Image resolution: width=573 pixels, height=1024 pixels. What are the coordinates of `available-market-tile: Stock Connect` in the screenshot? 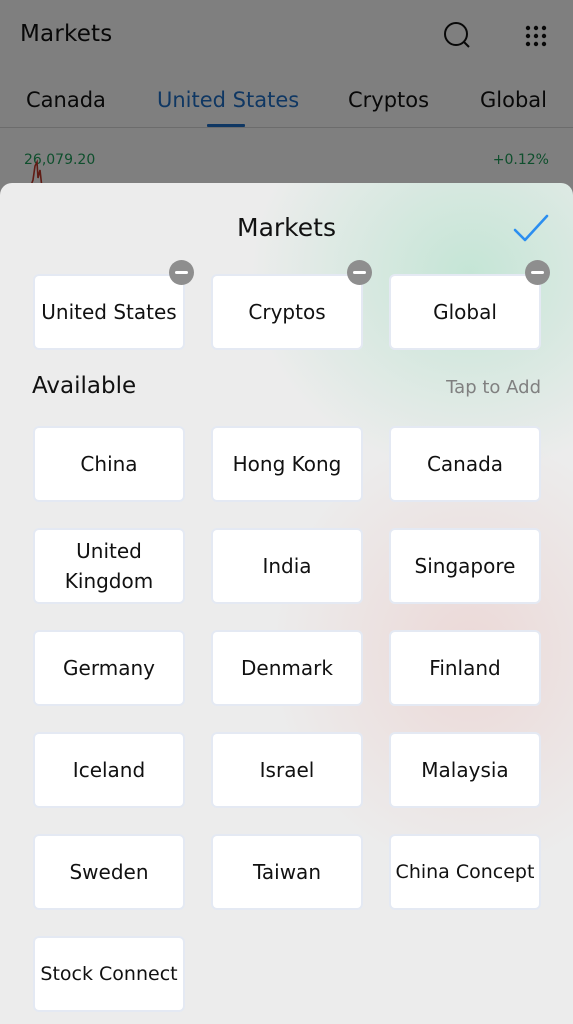 It's located at (109, 974).